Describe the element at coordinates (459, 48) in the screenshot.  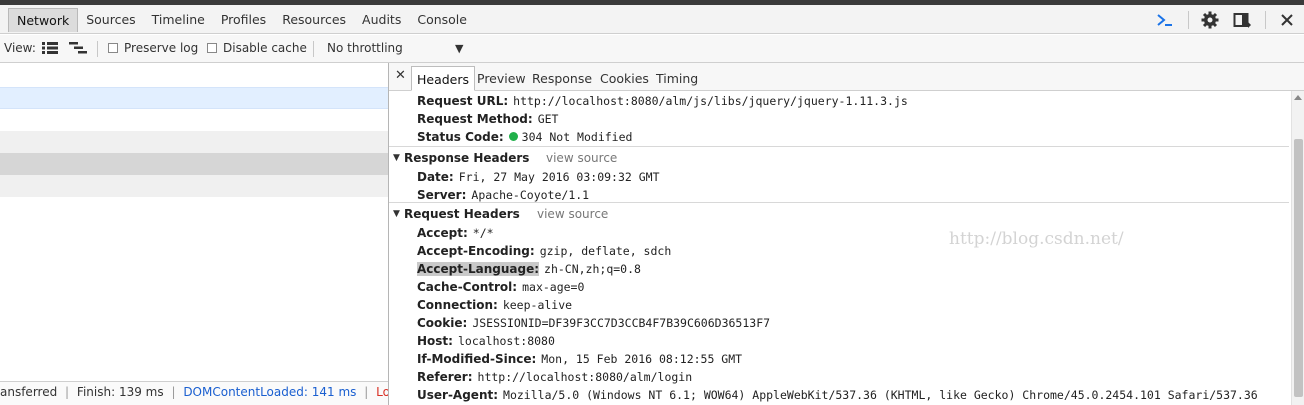
I see `dropdown-arrow-icon: ▼` at that location.